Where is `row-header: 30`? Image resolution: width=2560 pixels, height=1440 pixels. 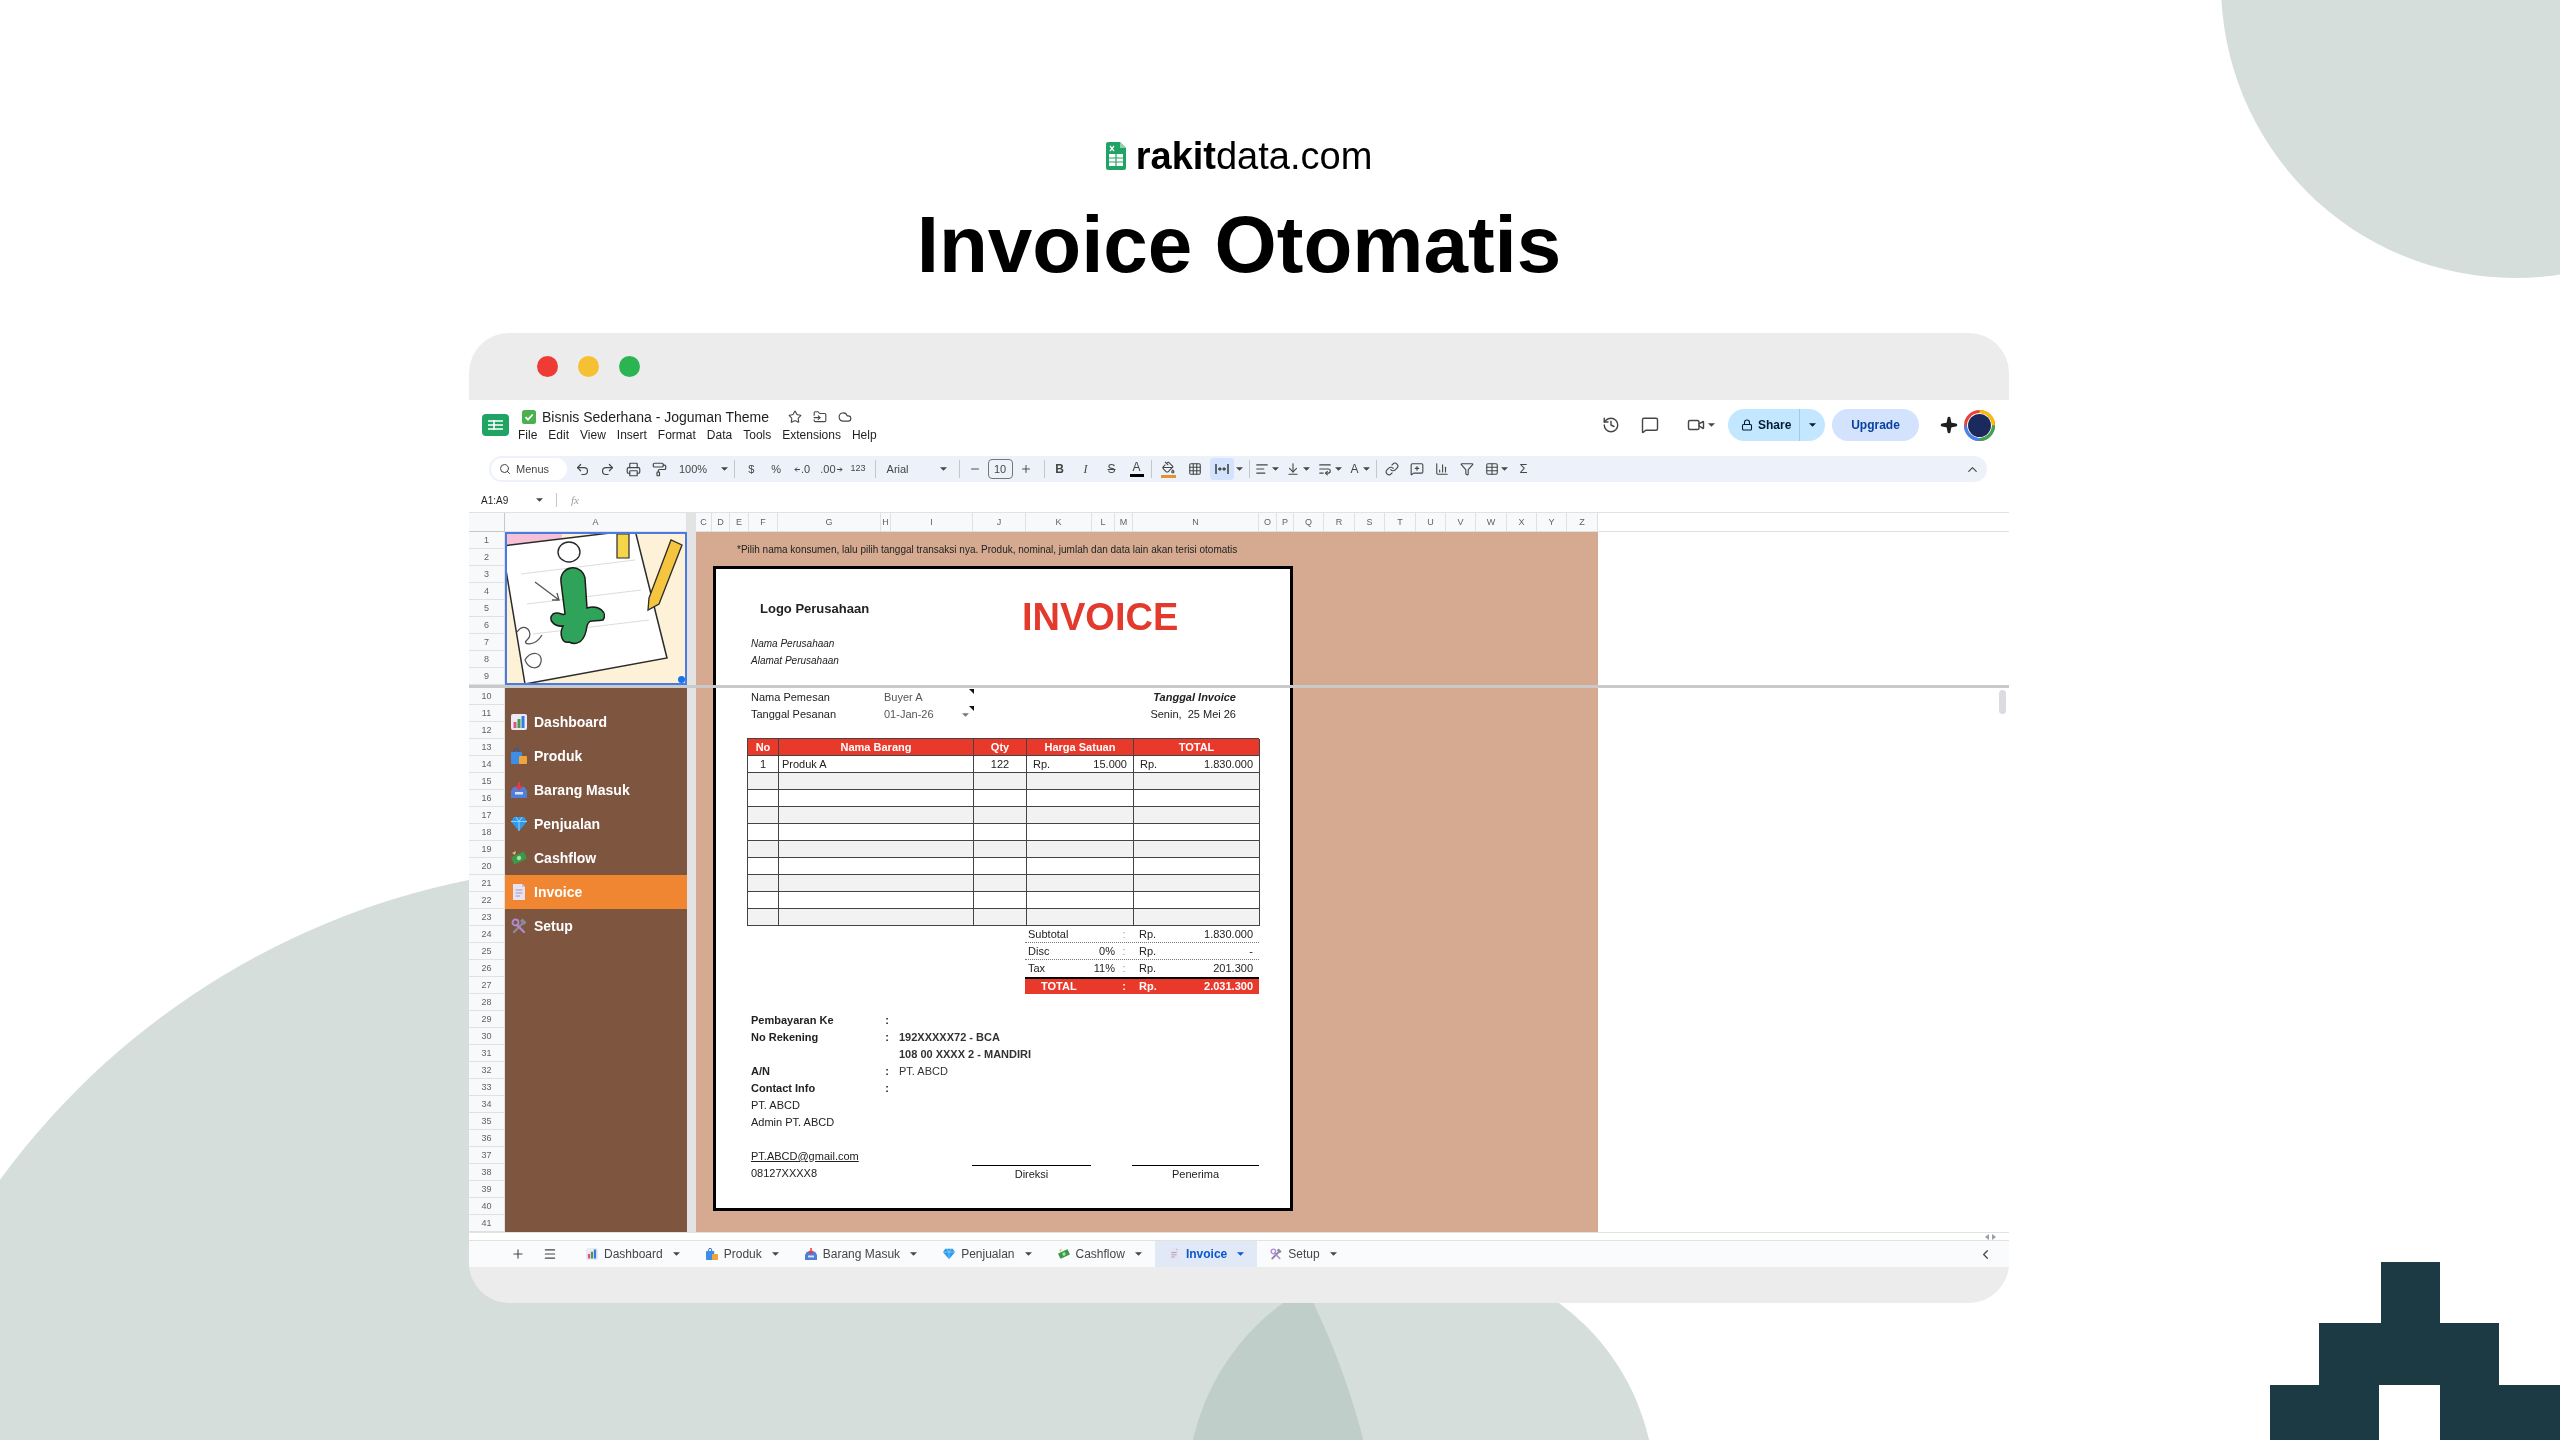 row-header: 30 is located at coordinates (487, 1036).